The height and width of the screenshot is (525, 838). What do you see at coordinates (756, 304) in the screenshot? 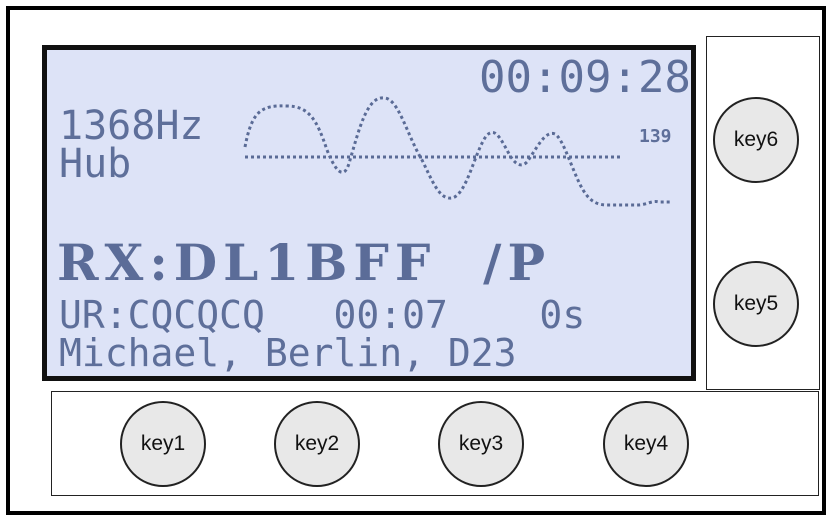
I see `key5-button: key5` at bounding box center [756, 304].